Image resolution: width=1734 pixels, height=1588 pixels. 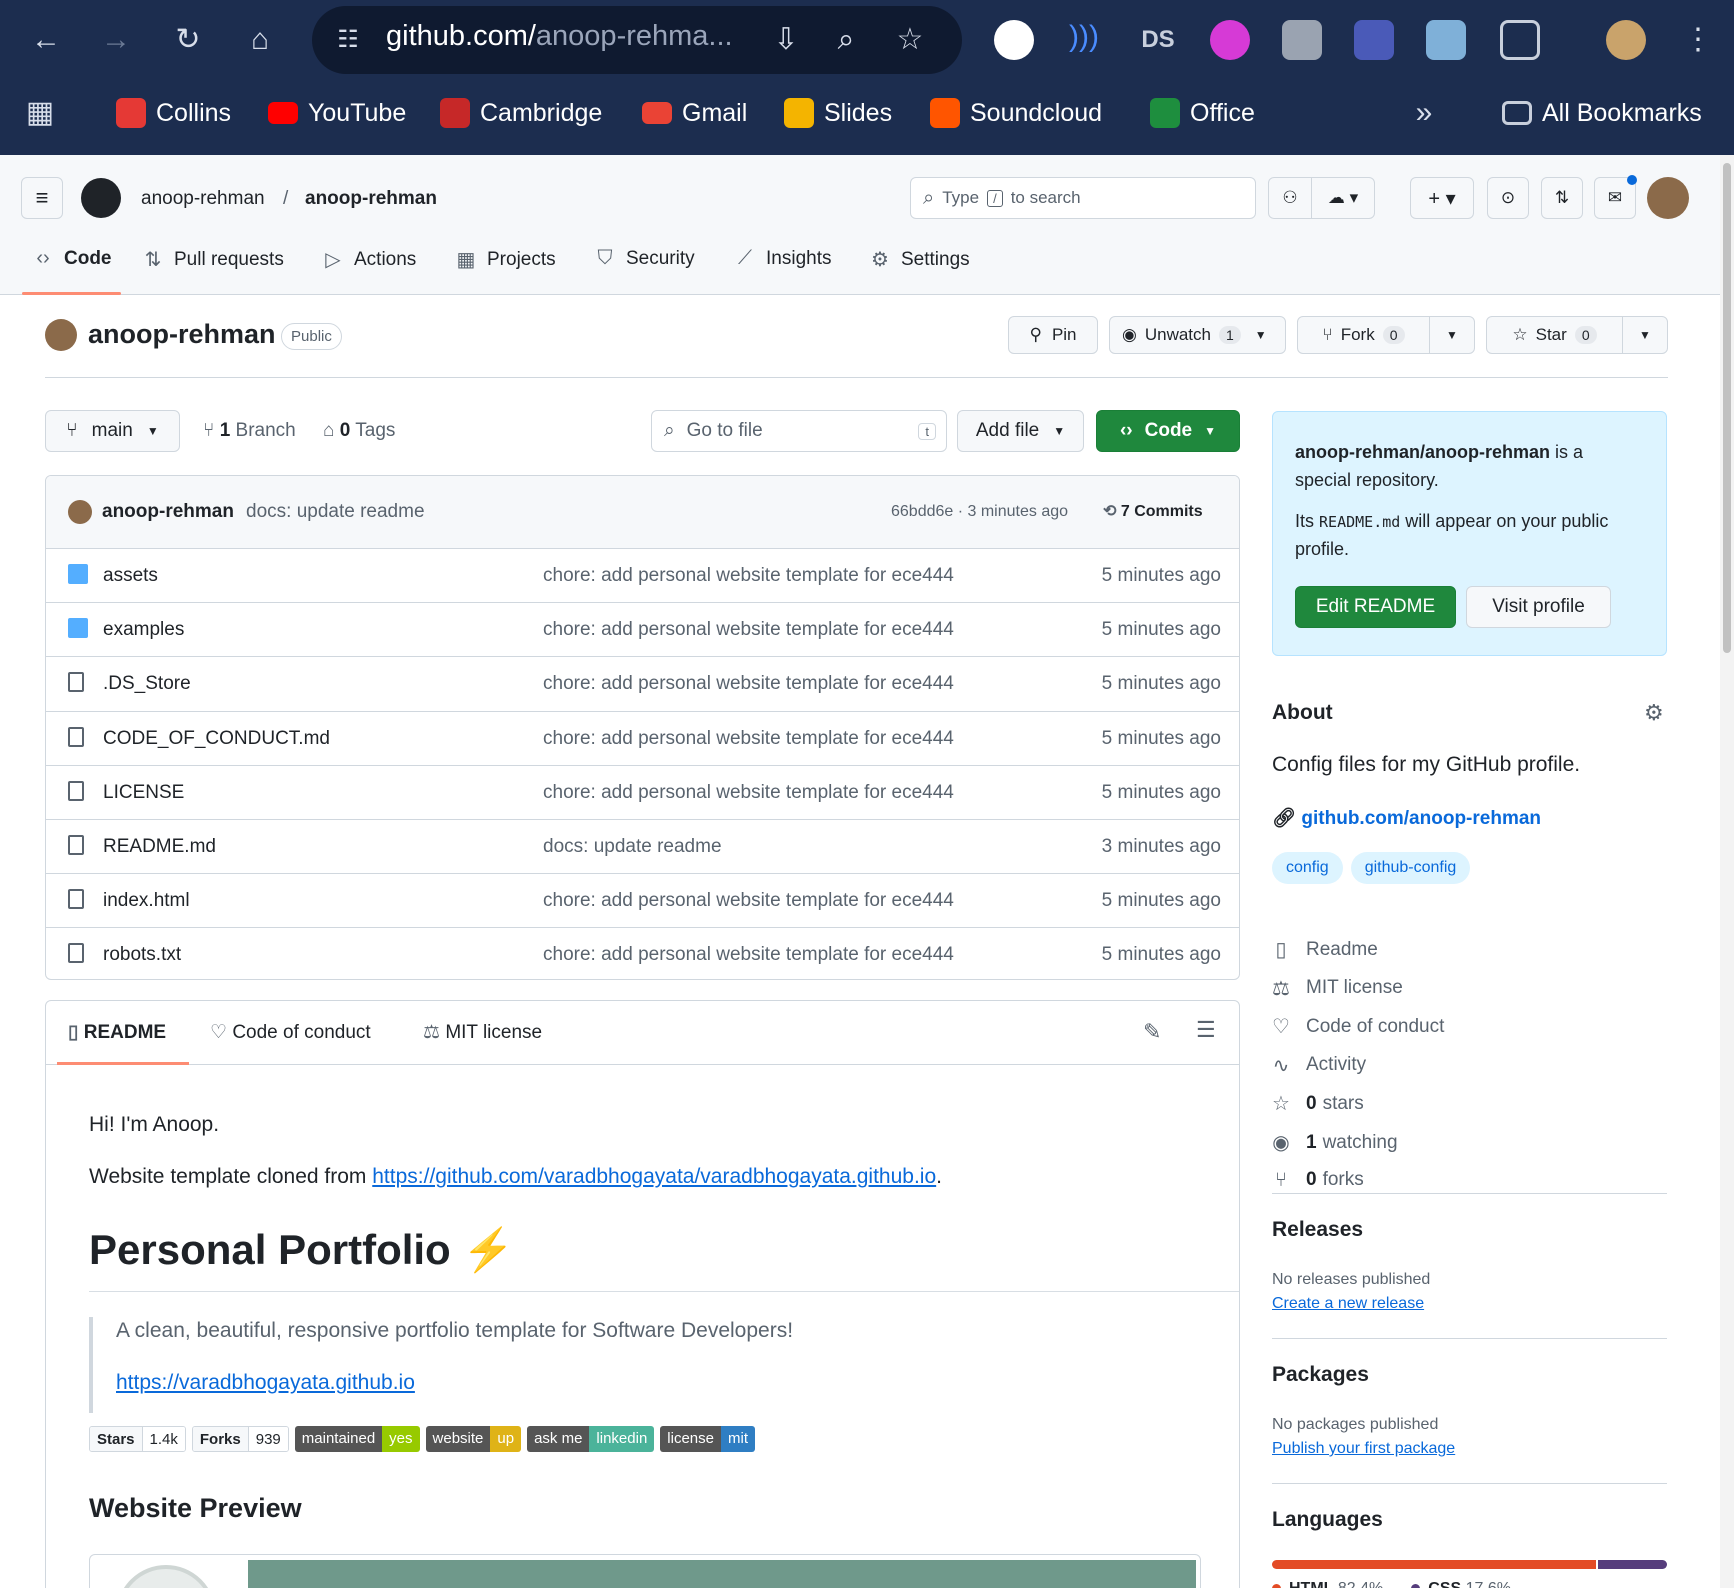 I want to click on fork-menu-button: ▼, so click(x=1452, y=335).